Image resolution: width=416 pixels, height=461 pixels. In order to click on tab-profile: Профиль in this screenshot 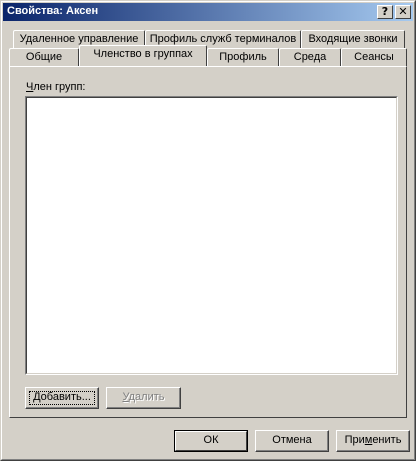, I will do `click(243, 57)`.